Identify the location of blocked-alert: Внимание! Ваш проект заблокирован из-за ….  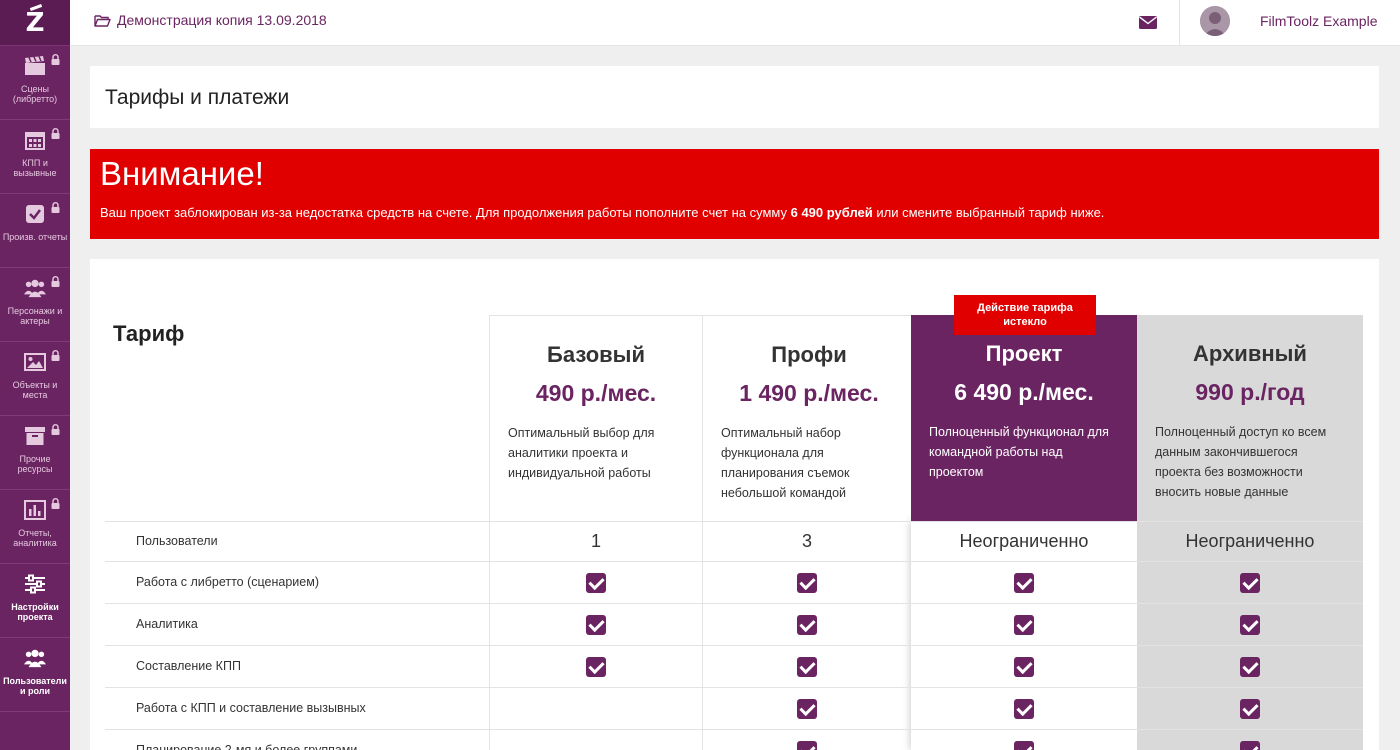
(734, 194).